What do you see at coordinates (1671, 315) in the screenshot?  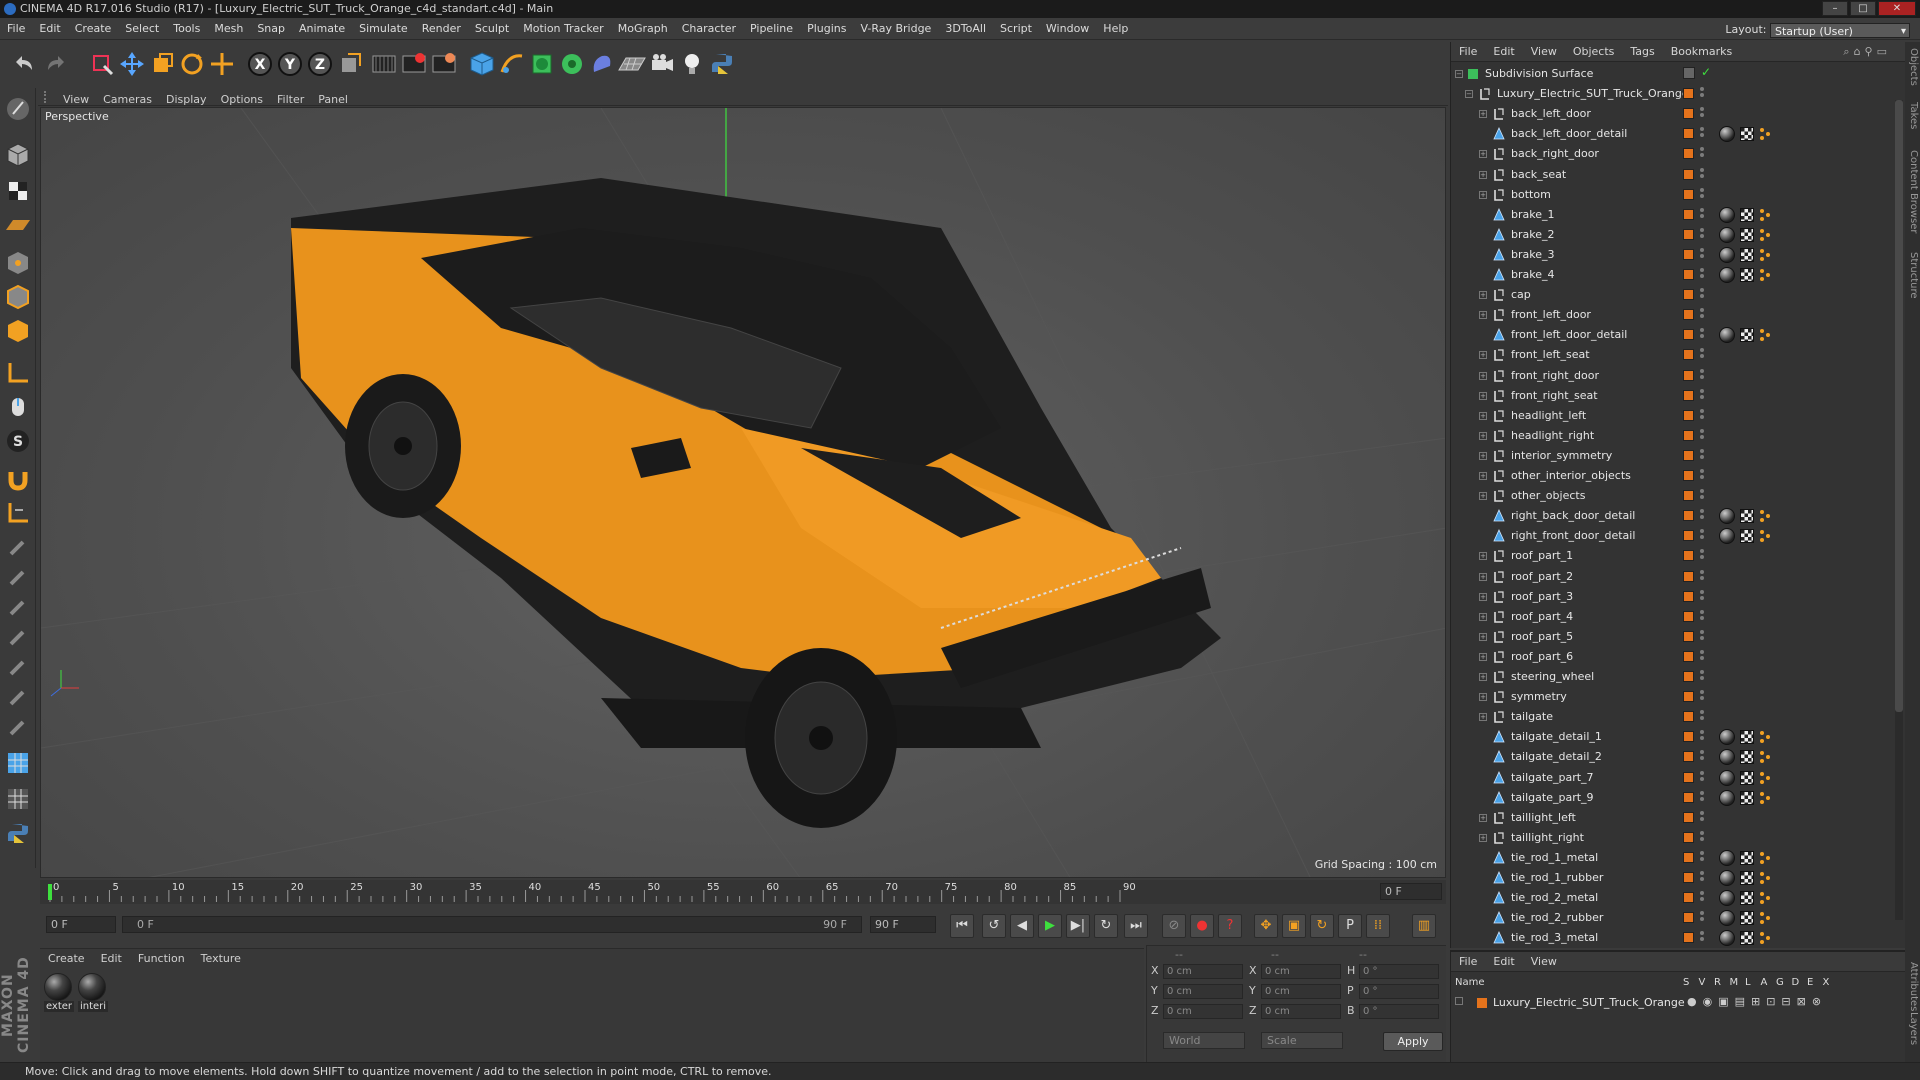 I see `object-row: + front_left_door` at bounding box center [1671, 315].